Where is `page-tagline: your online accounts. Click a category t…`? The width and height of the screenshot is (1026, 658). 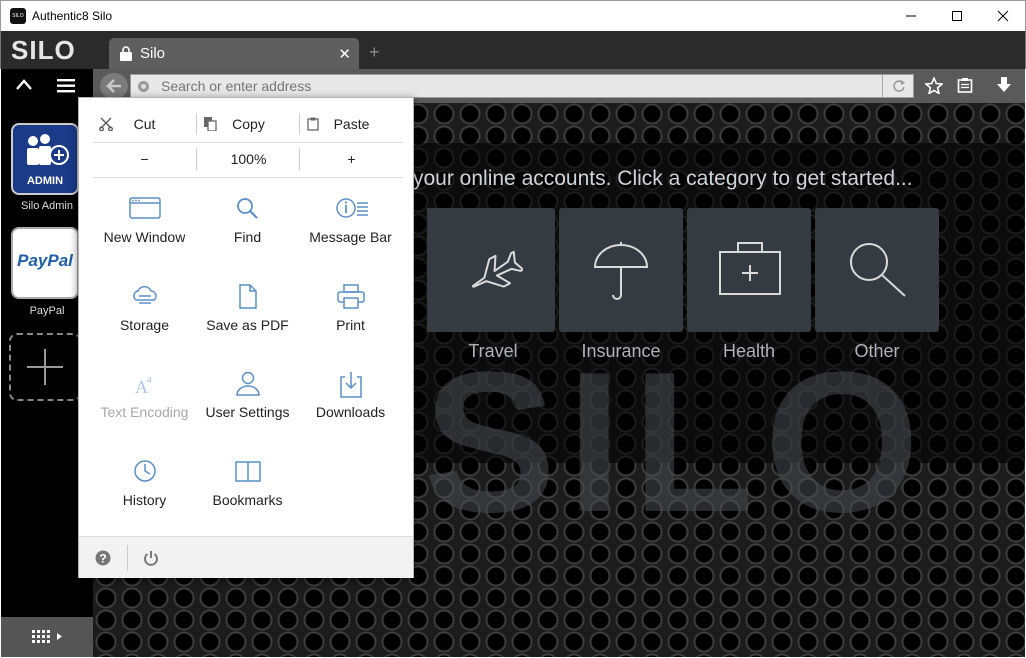
page-tagline: your online accounts. Click a category t… is located at coordinates (663, 178).